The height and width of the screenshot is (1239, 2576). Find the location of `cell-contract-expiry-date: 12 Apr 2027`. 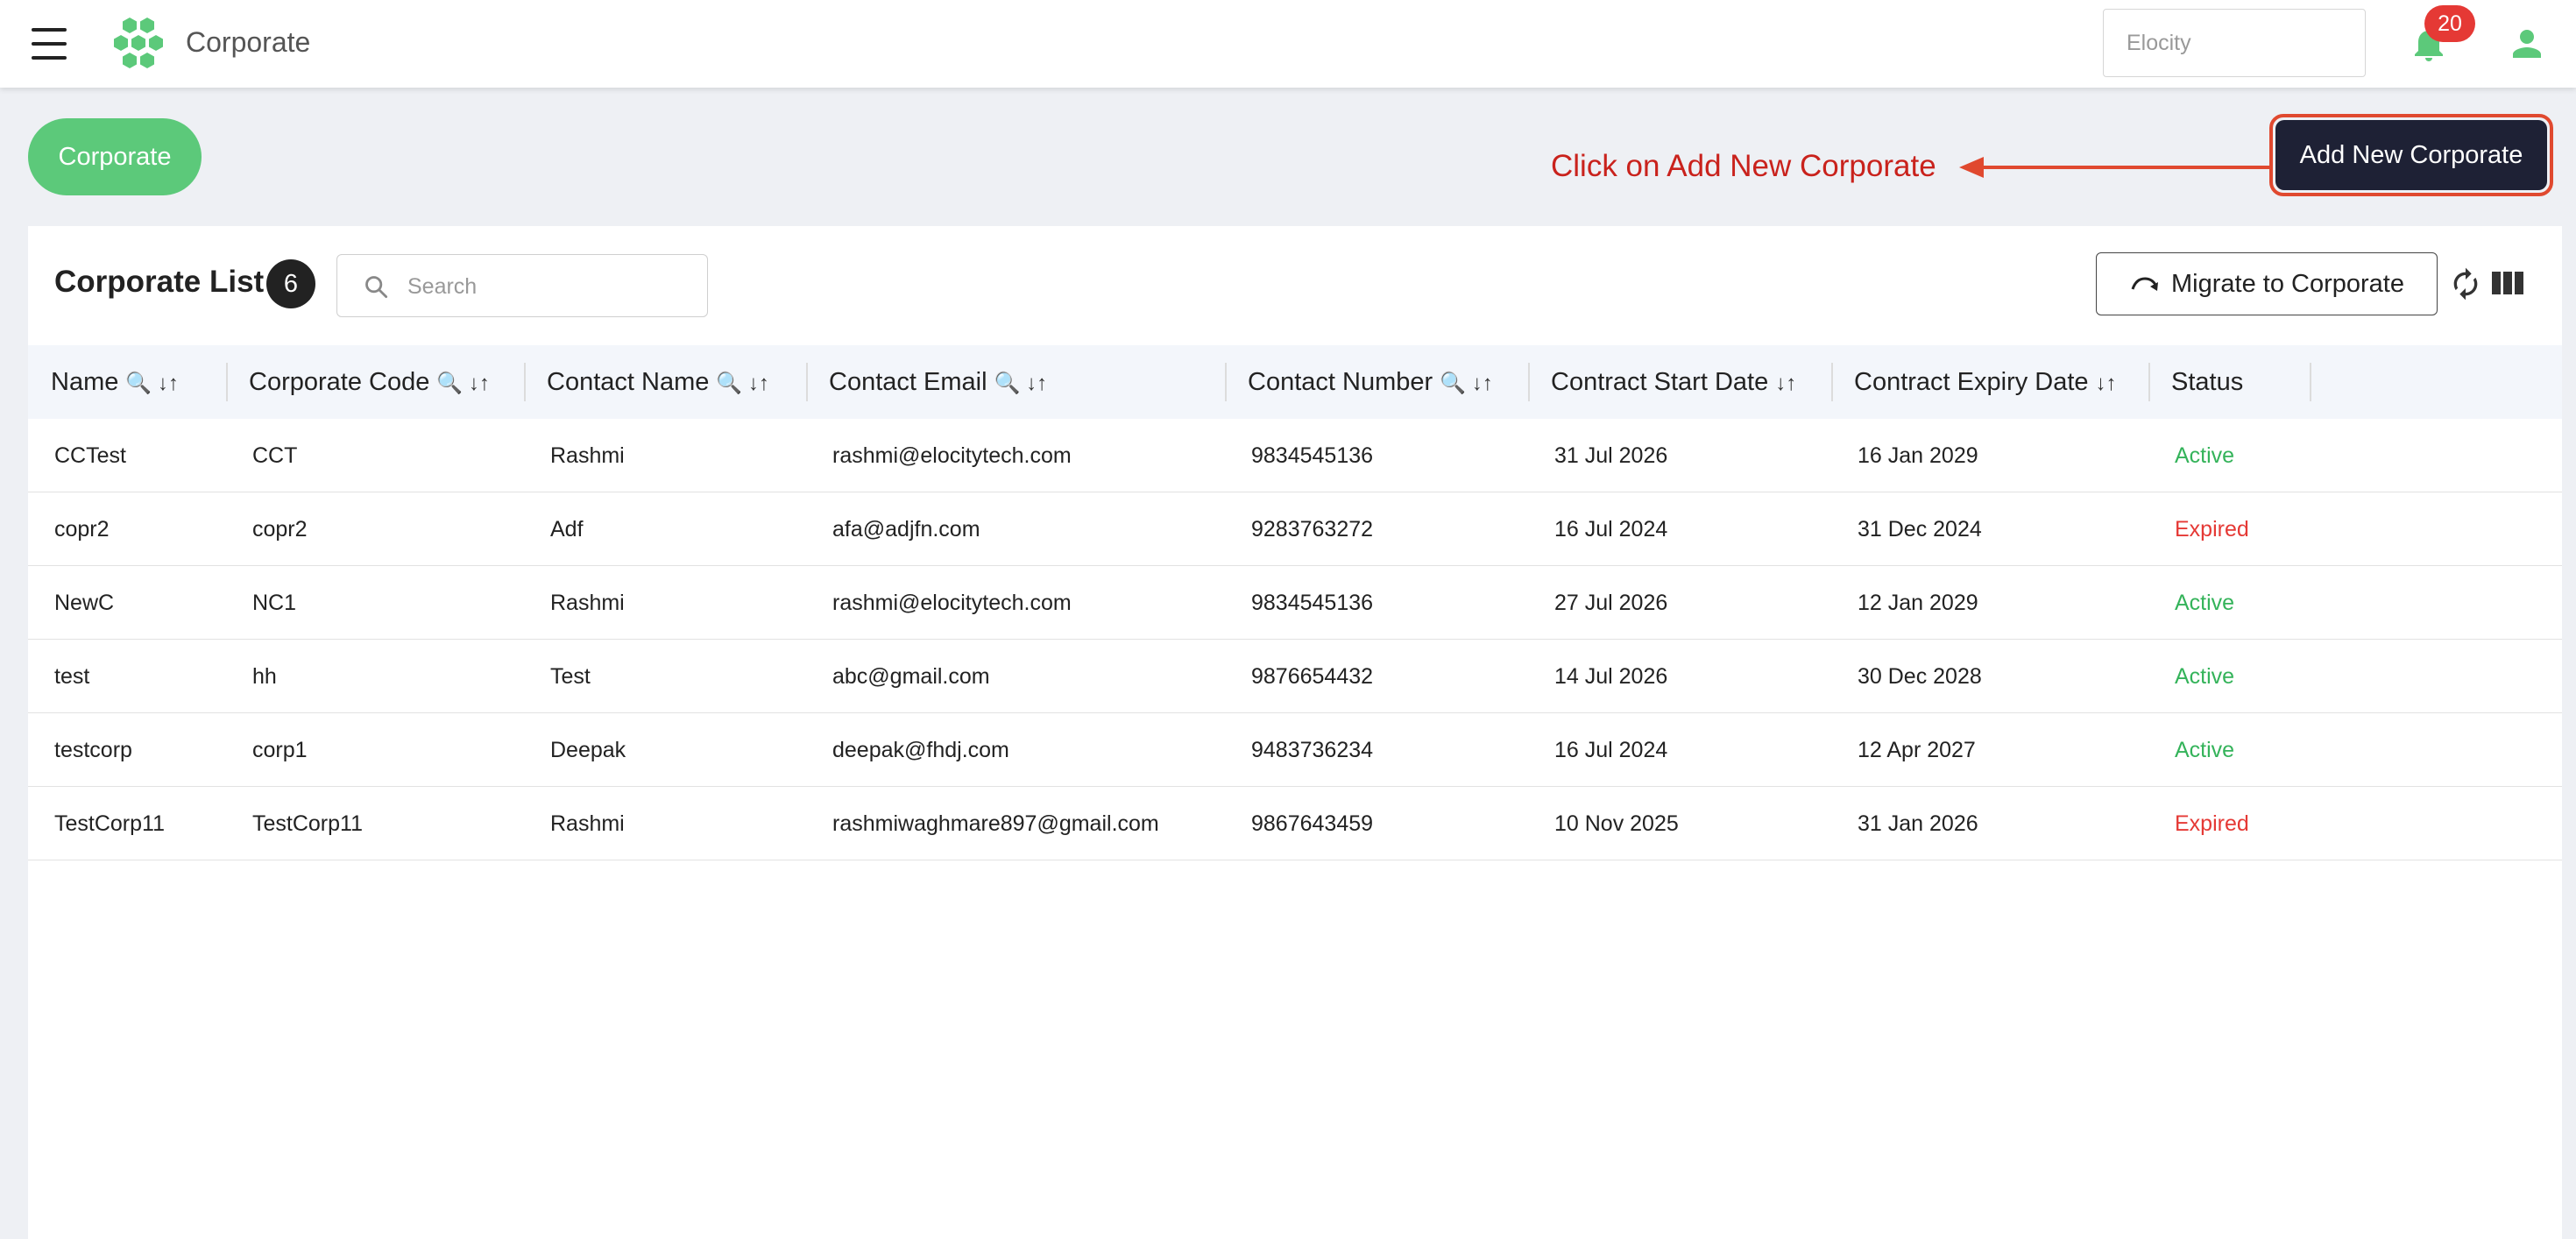

cell-contract-expiry-date: 12 Apr 2027 is located at coordinates (1917, 750).